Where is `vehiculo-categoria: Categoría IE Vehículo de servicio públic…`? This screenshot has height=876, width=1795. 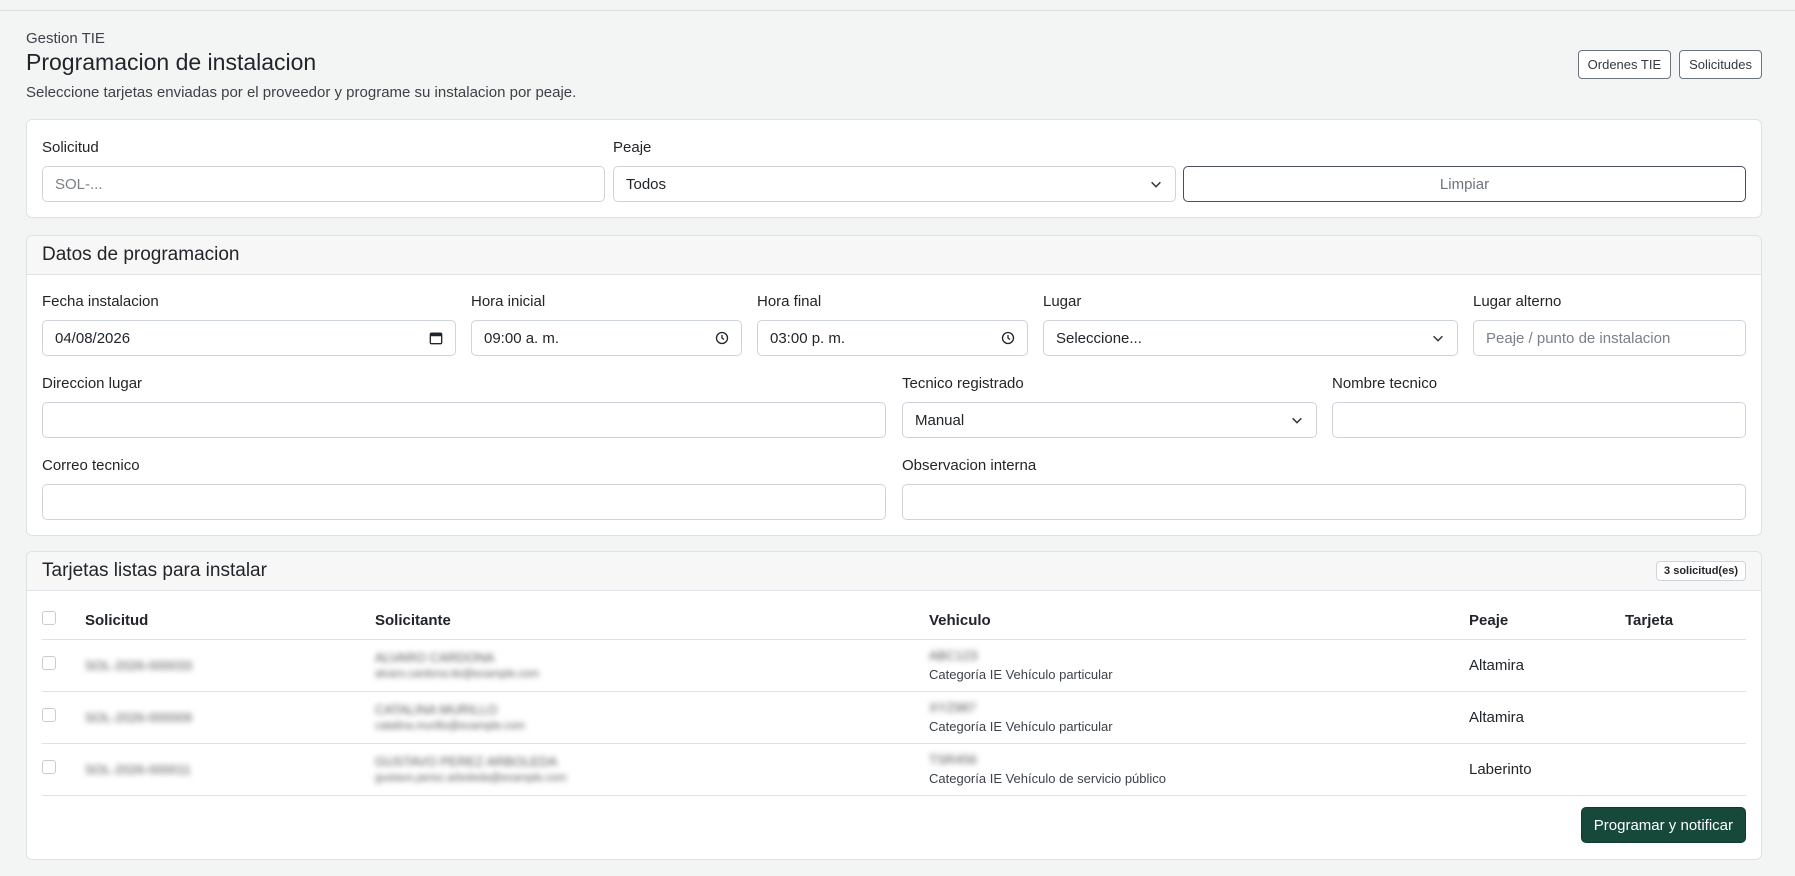 vehiculo-categoria: Categoría IE Vehículo de servicio públic… is located at coordinates (1048, 778).